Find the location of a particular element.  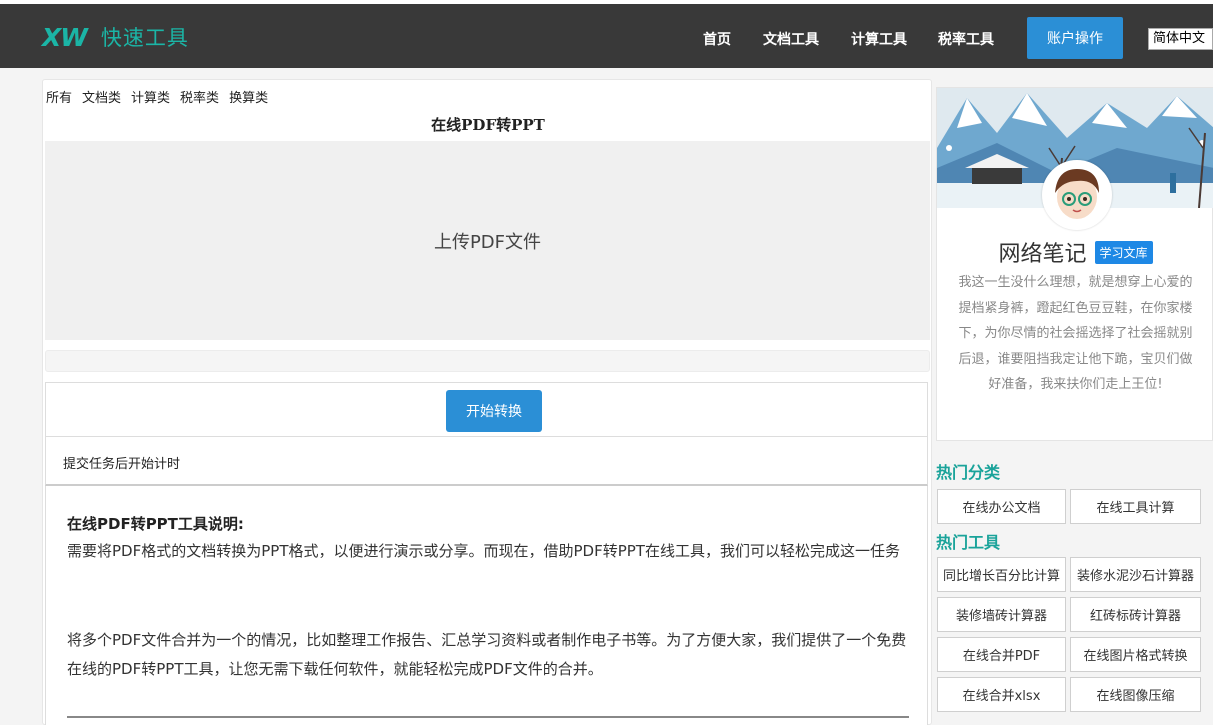

site-header: XW 快速工具 首页 文档工具 计算工具 税率工具 账户操作 简体中文 is located at coordinates (606, 36).